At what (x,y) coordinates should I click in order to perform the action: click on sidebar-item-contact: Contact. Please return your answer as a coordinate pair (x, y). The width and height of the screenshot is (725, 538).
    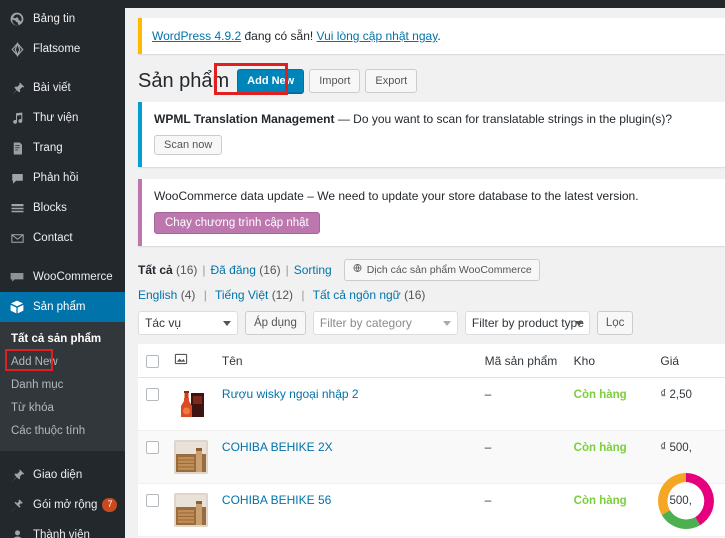
    Looking at the image, I should click on (62, 238).